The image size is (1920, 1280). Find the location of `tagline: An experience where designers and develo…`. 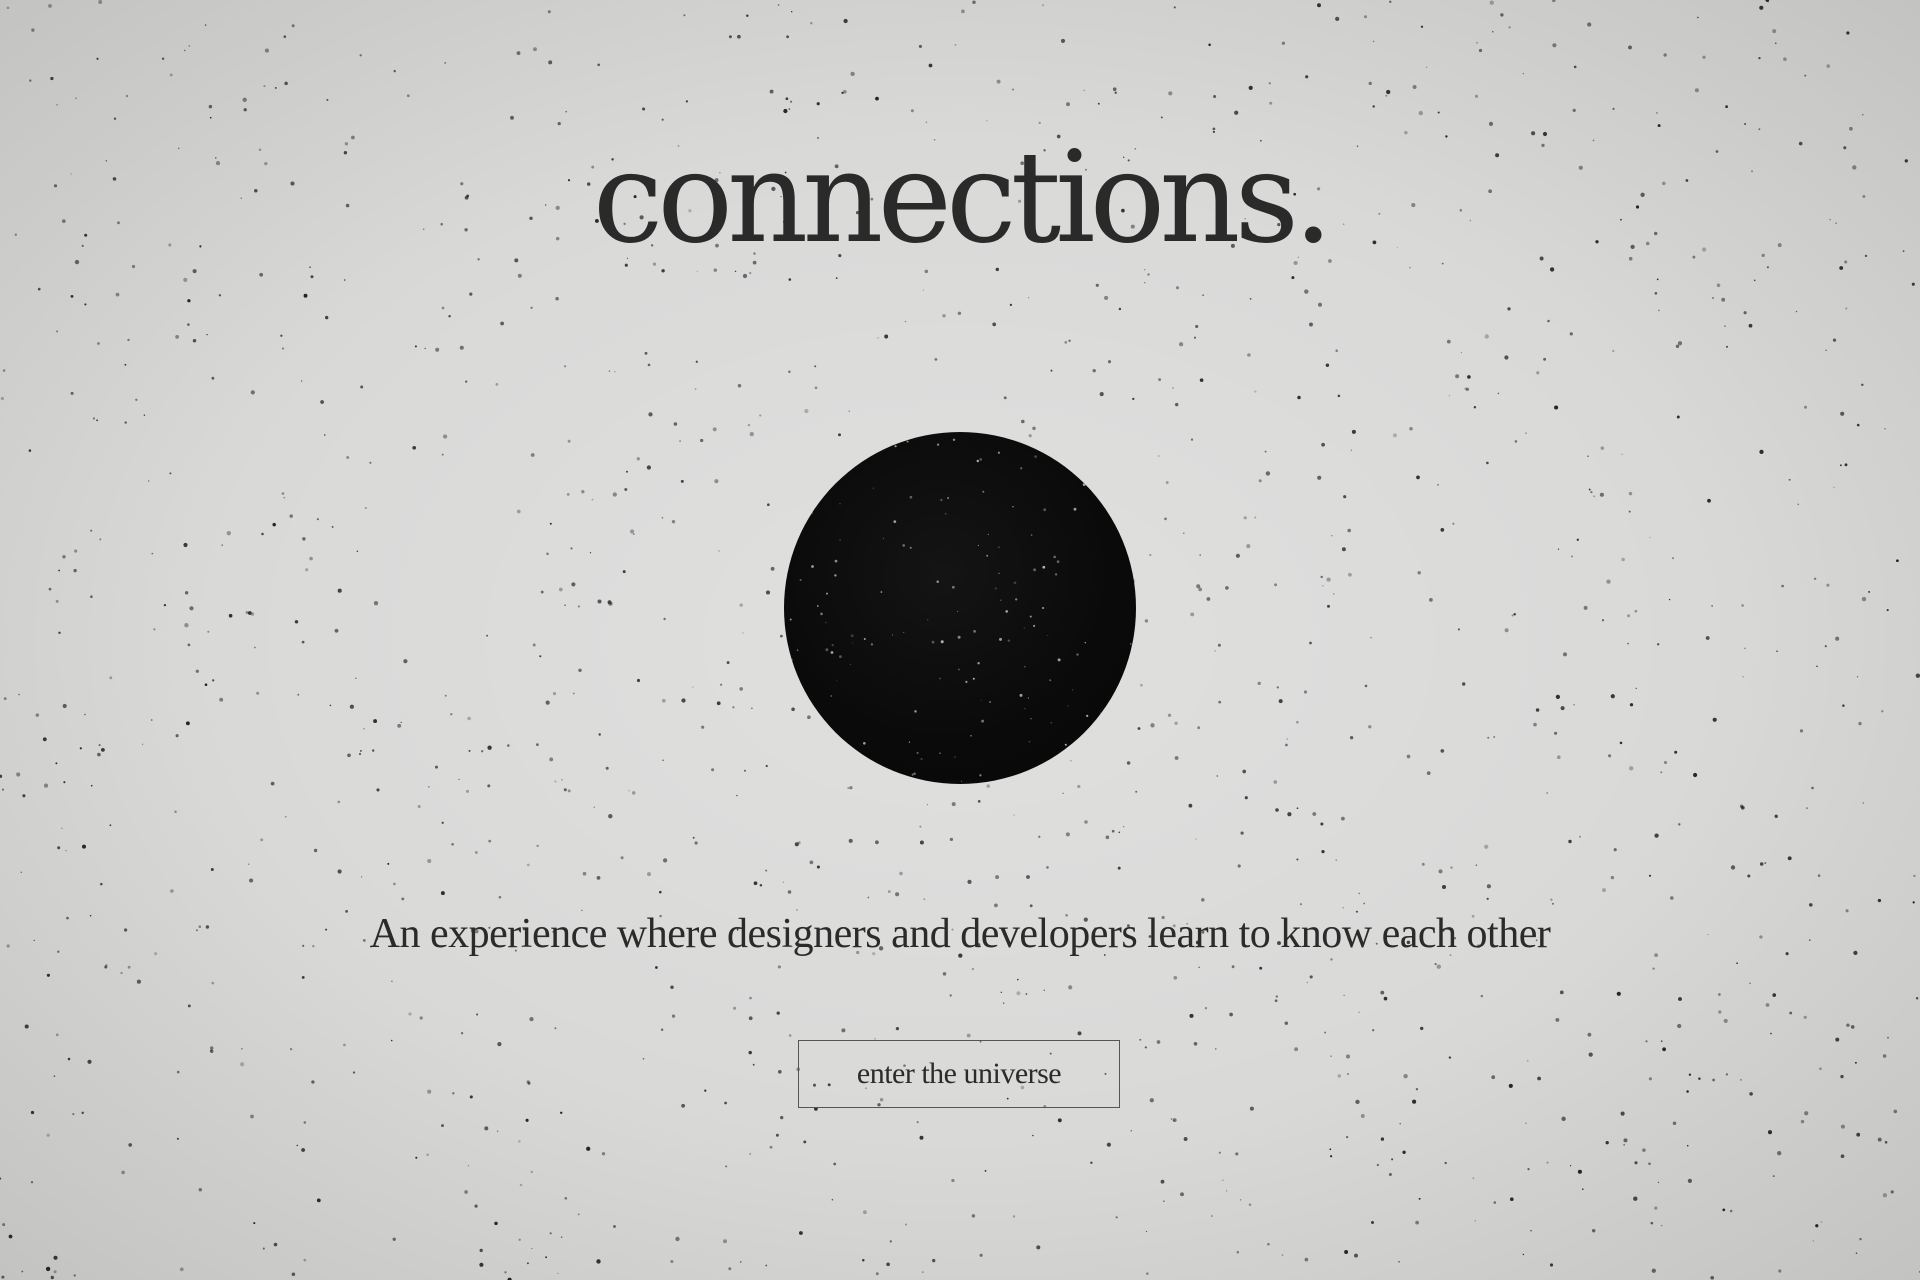

tagline: An experience where designers and develo… is located at coordinates (960, 934).